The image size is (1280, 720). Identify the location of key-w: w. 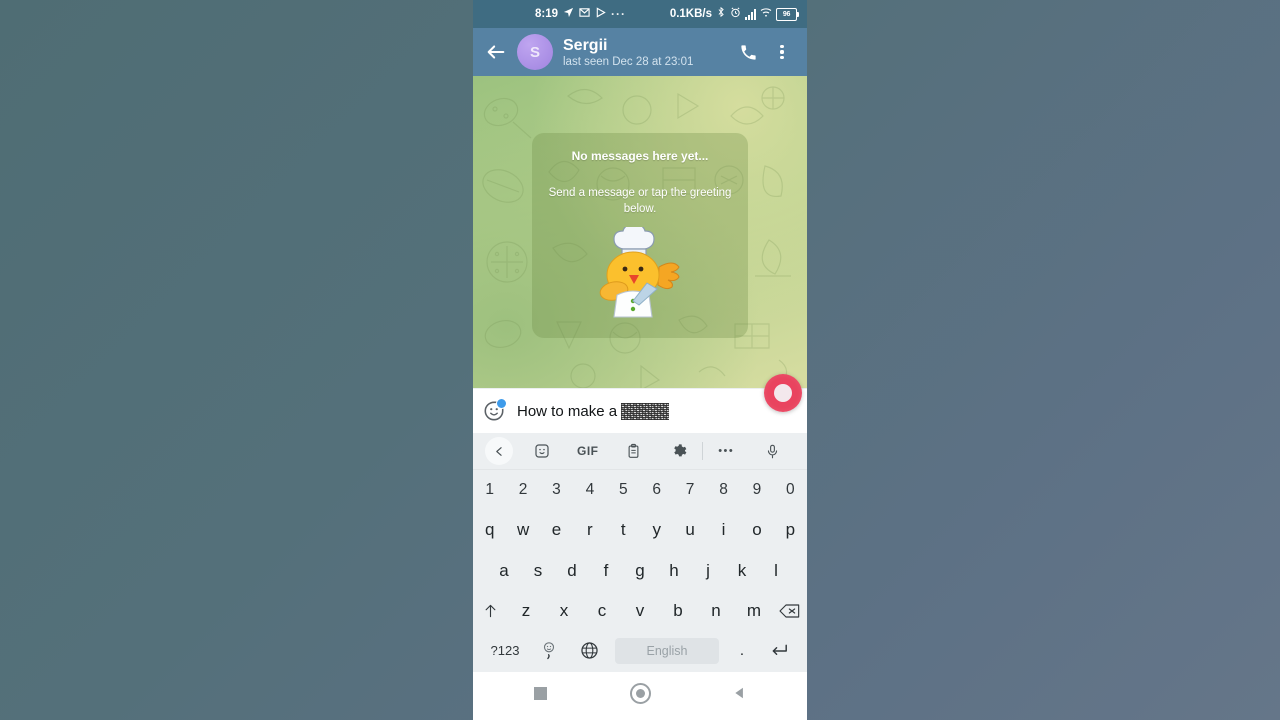
(522, 530).